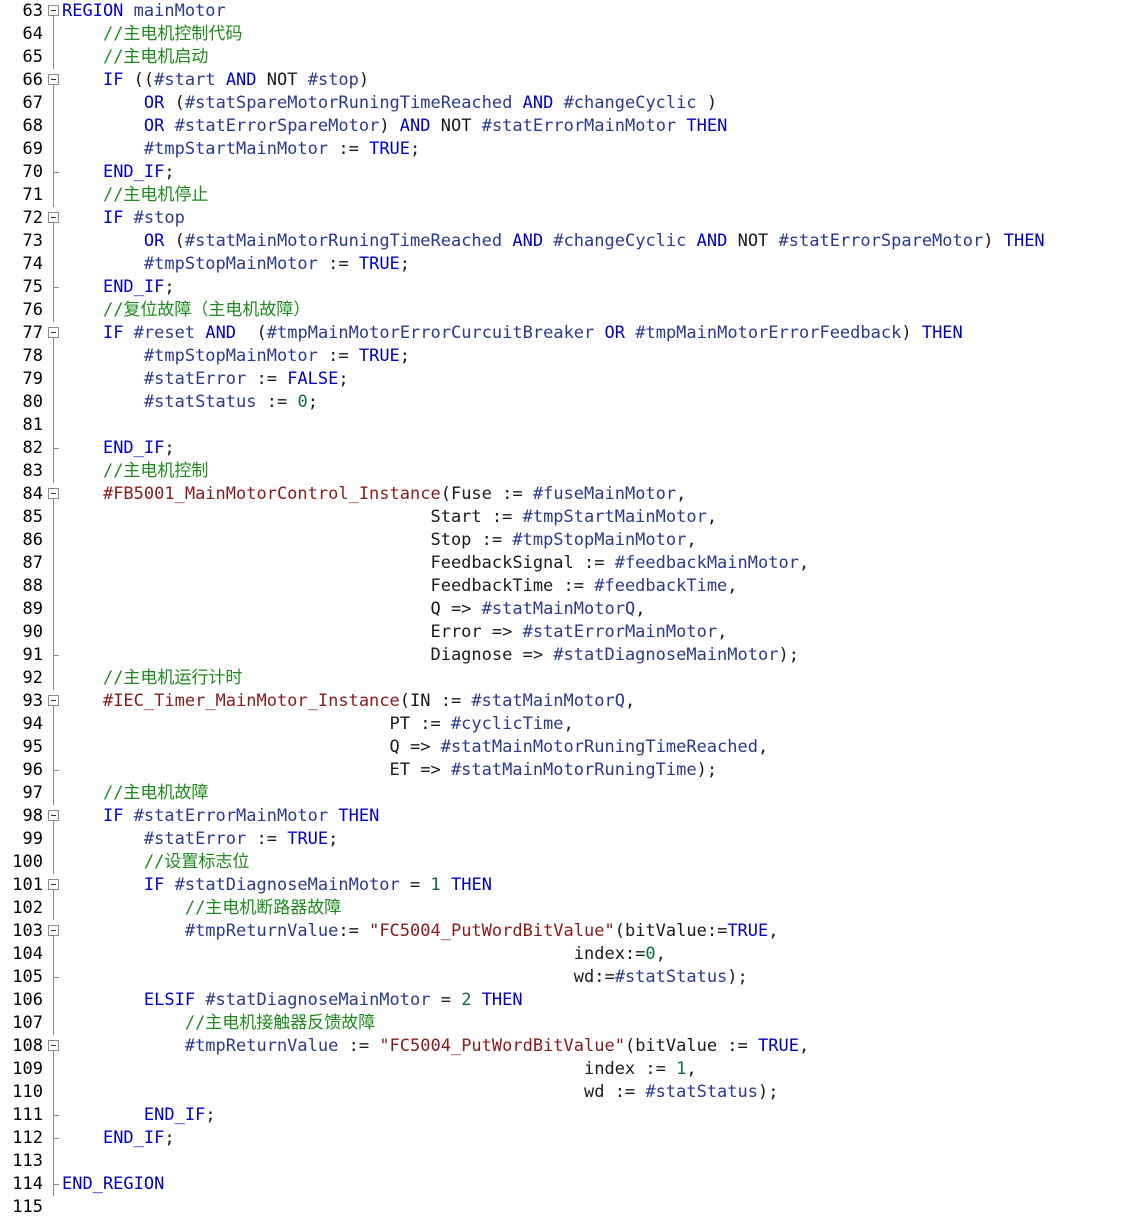  I want to click on code-line: 113, so click(567, 1161).